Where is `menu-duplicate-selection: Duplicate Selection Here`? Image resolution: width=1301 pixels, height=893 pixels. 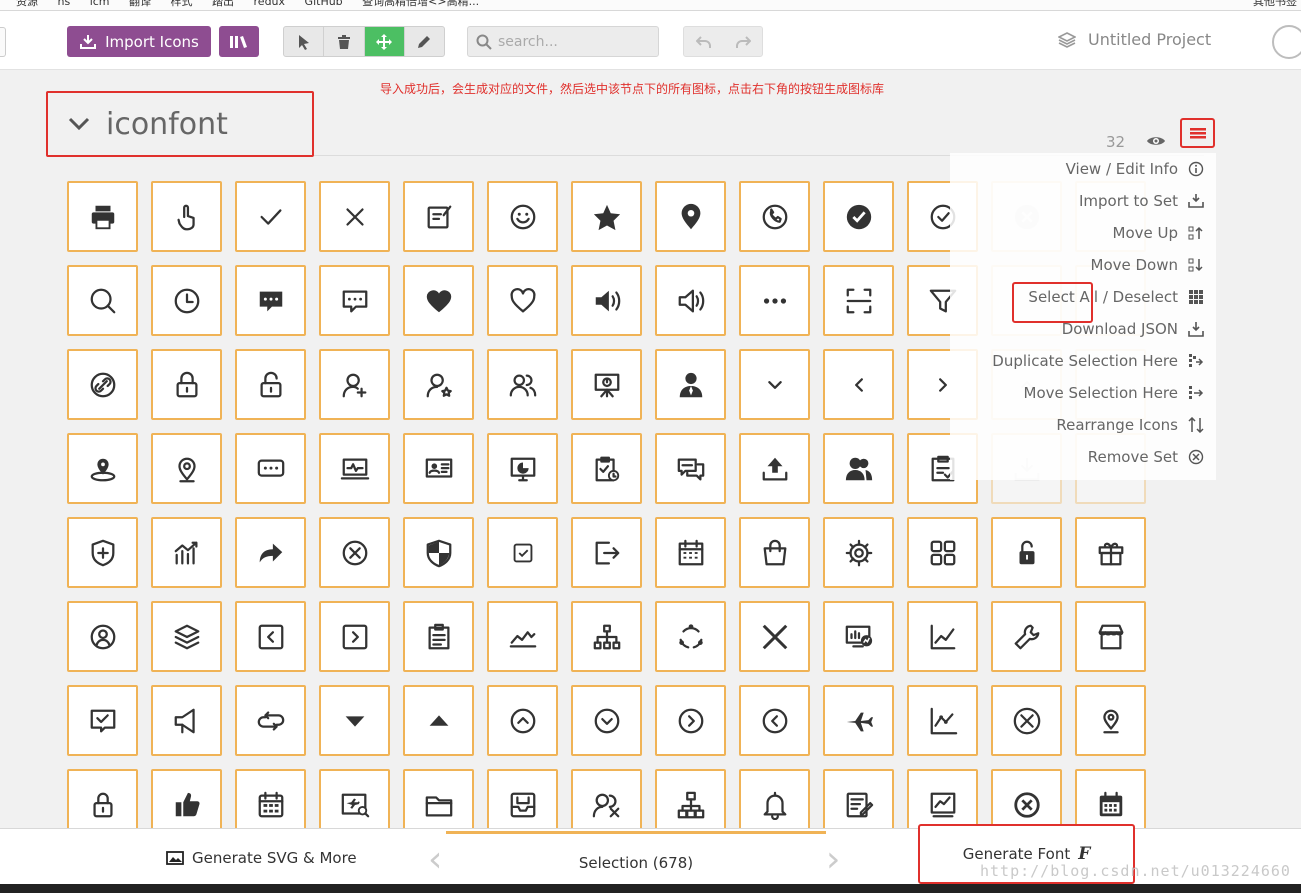
menu-duplicate-selection: Duplicate Selection Here is located at coordinates (1083, 361).